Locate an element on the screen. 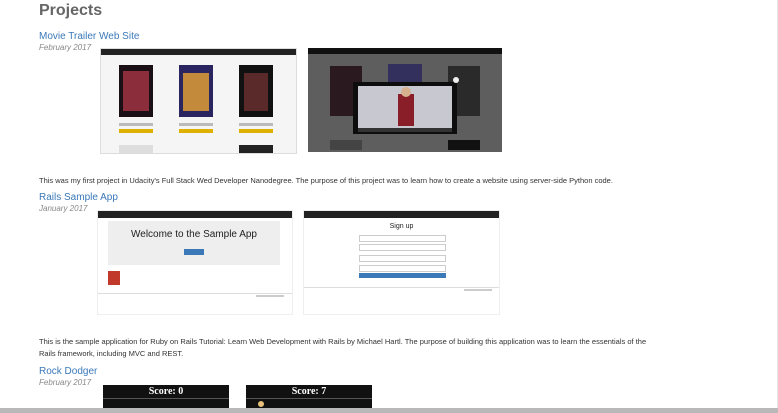 This screenshot has width=778, height=413. rock-dodger-screenshot-1: Score: 0 is located at coordinates (166, 396).